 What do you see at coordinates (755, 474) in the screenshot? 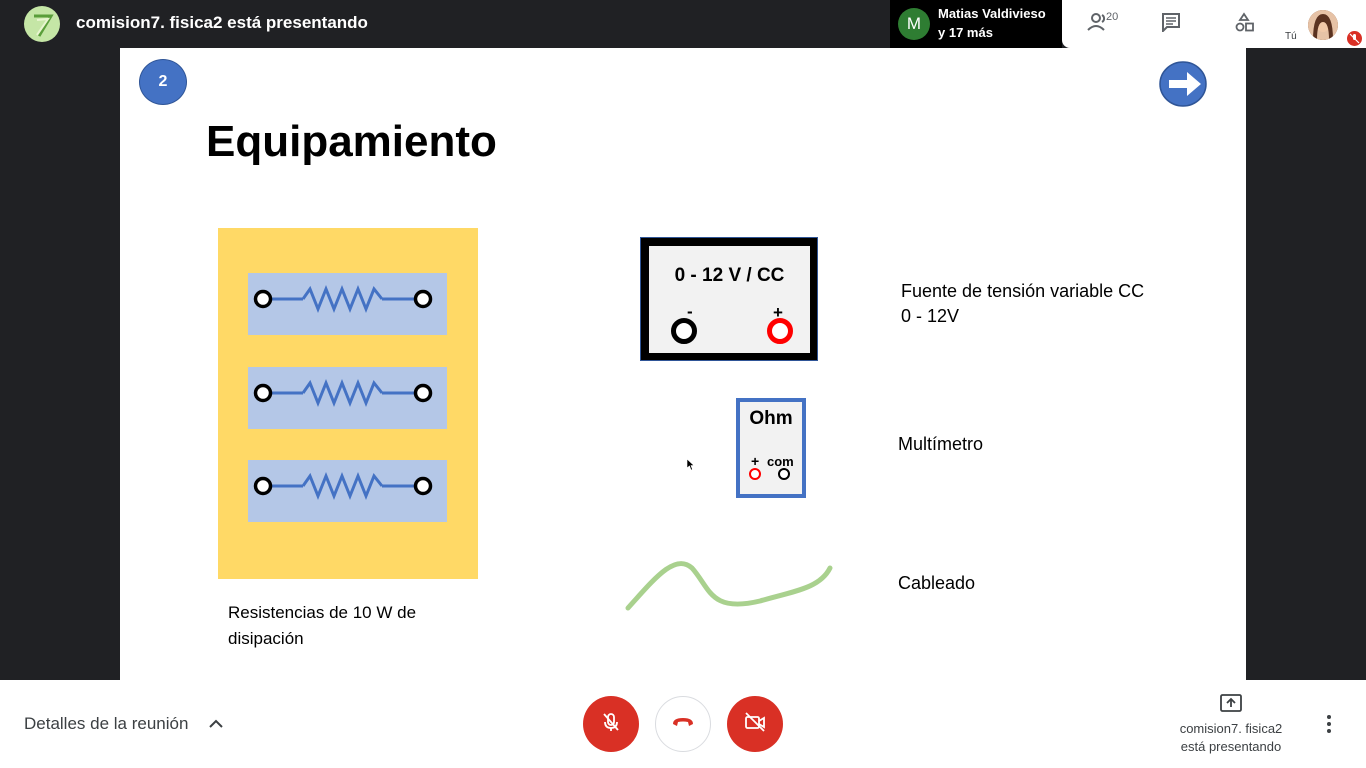
I see `meter-positive-terminal` at bounding box center [755, 474].